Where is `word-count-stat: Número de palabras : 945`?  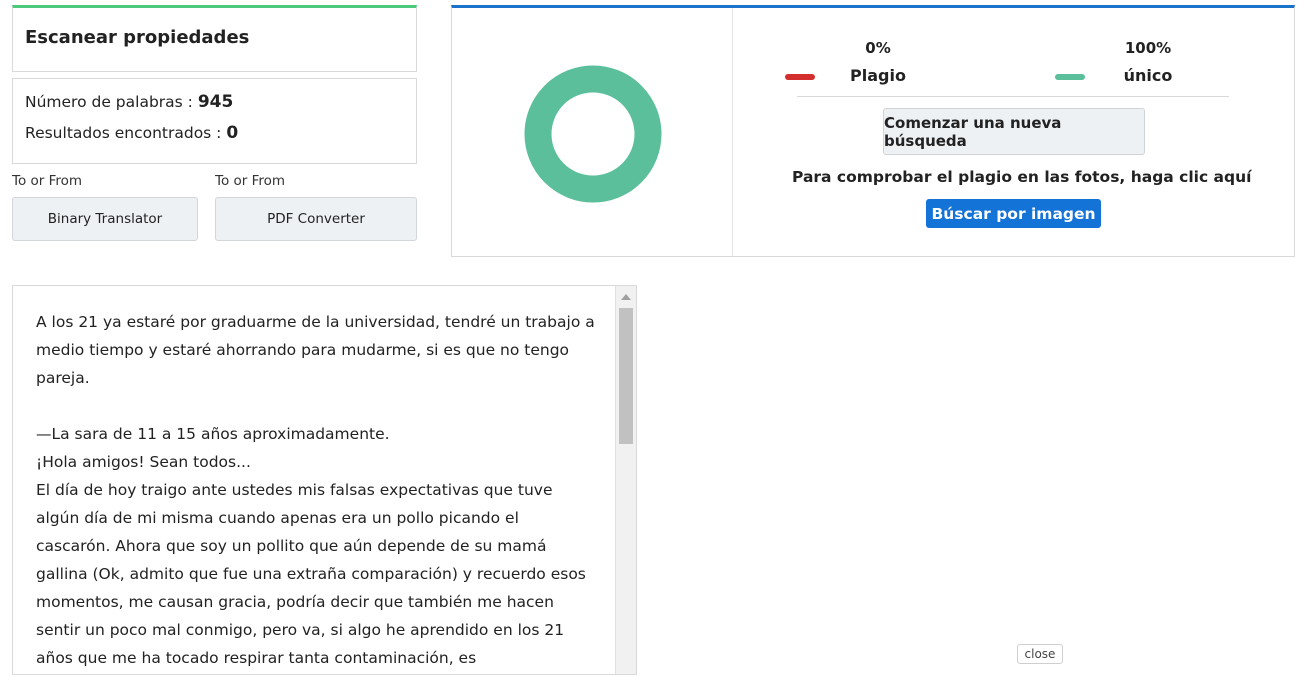
word-count-stat: Número de palabras : 945 is located at coordinates (129, 102).